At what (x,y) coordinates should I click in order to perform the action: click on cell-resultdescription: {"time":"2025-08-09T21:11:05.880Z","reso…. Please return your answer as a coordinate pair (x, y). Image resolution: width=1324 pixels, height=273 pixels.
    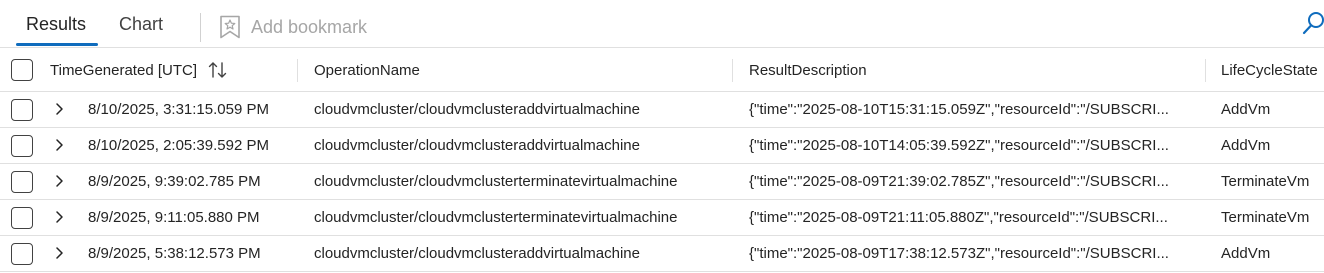
    Looking at the image, I should click on (958, 217).